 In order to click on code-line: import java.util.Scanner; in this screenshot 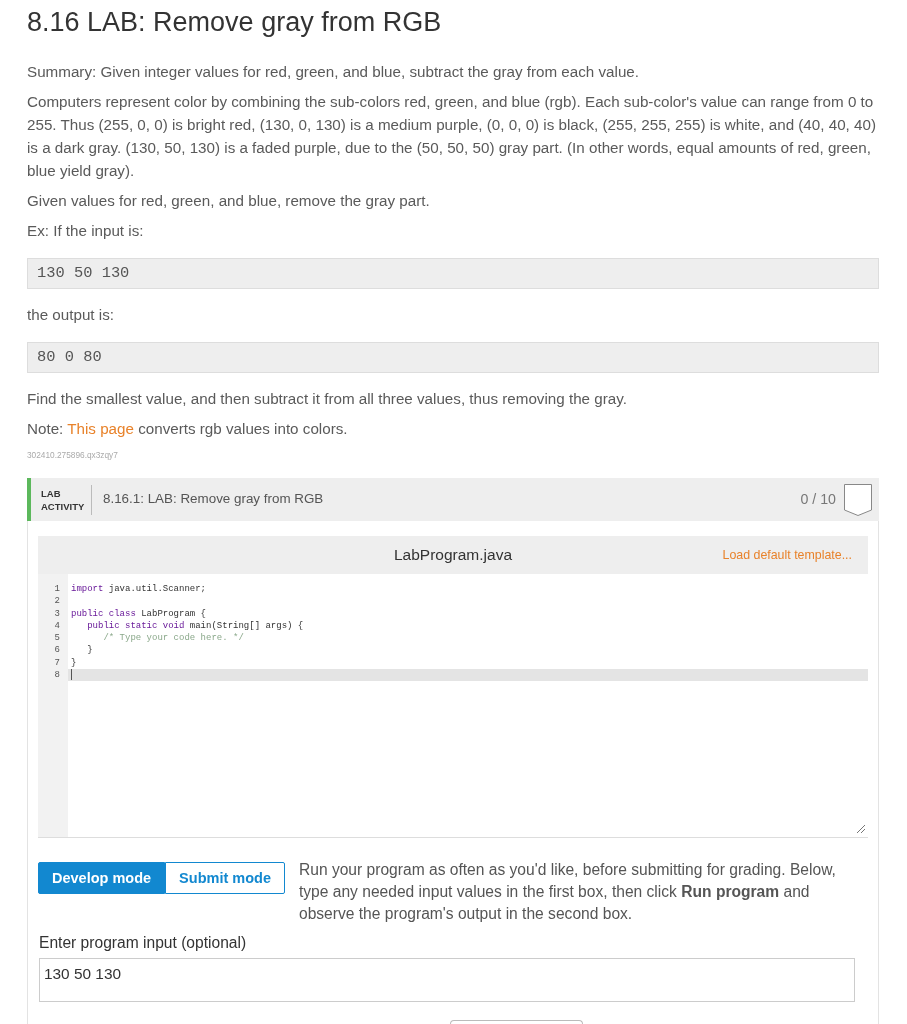, I will do `click(139, 589)`.